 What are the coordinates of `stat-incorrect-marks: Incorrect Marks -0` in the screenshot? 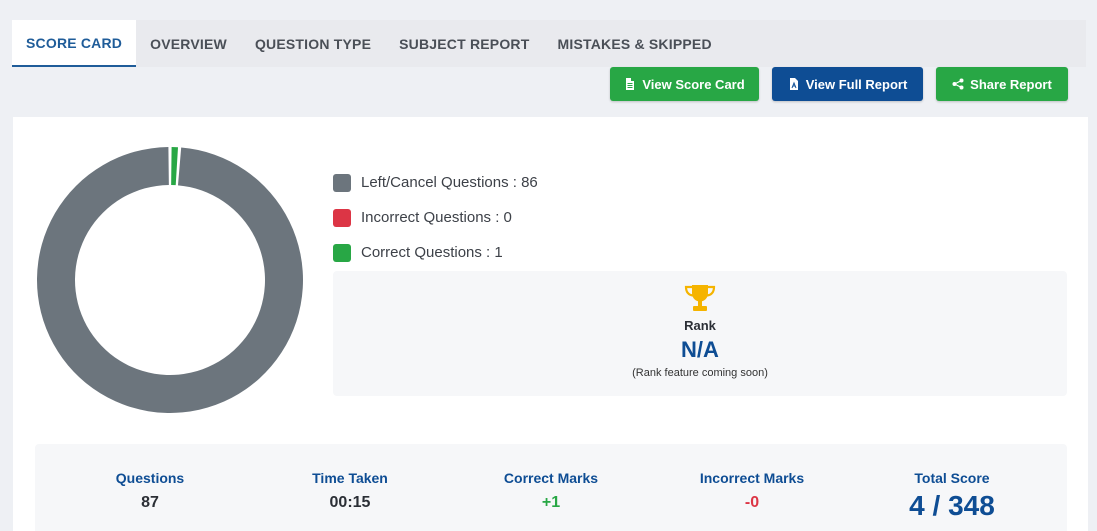 It's located at (752, 491).